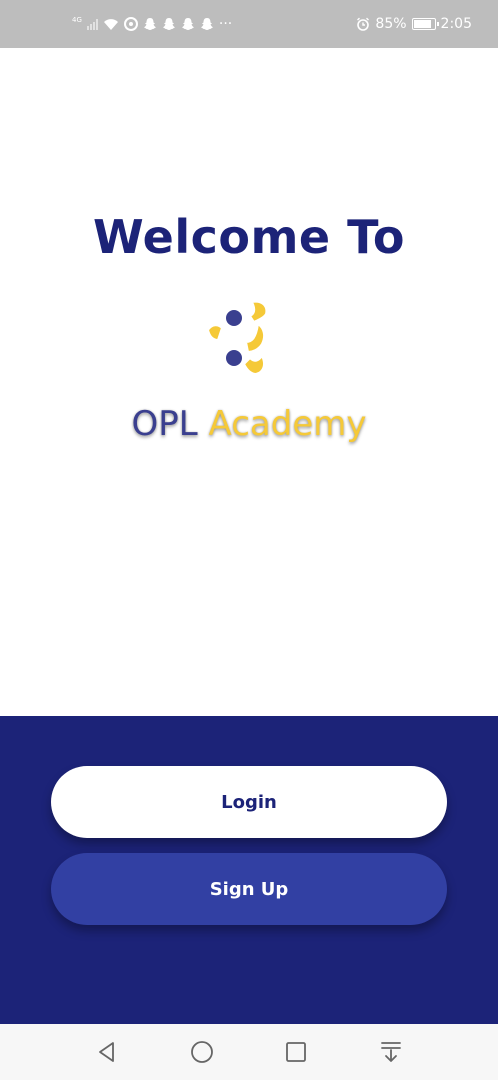 Image resolution: width=498 pixels, height=1080 pixels. What do you see at coordinates (425, 24) in the screenshot?
I see `battery-icon` at bounding box center [425, 24].